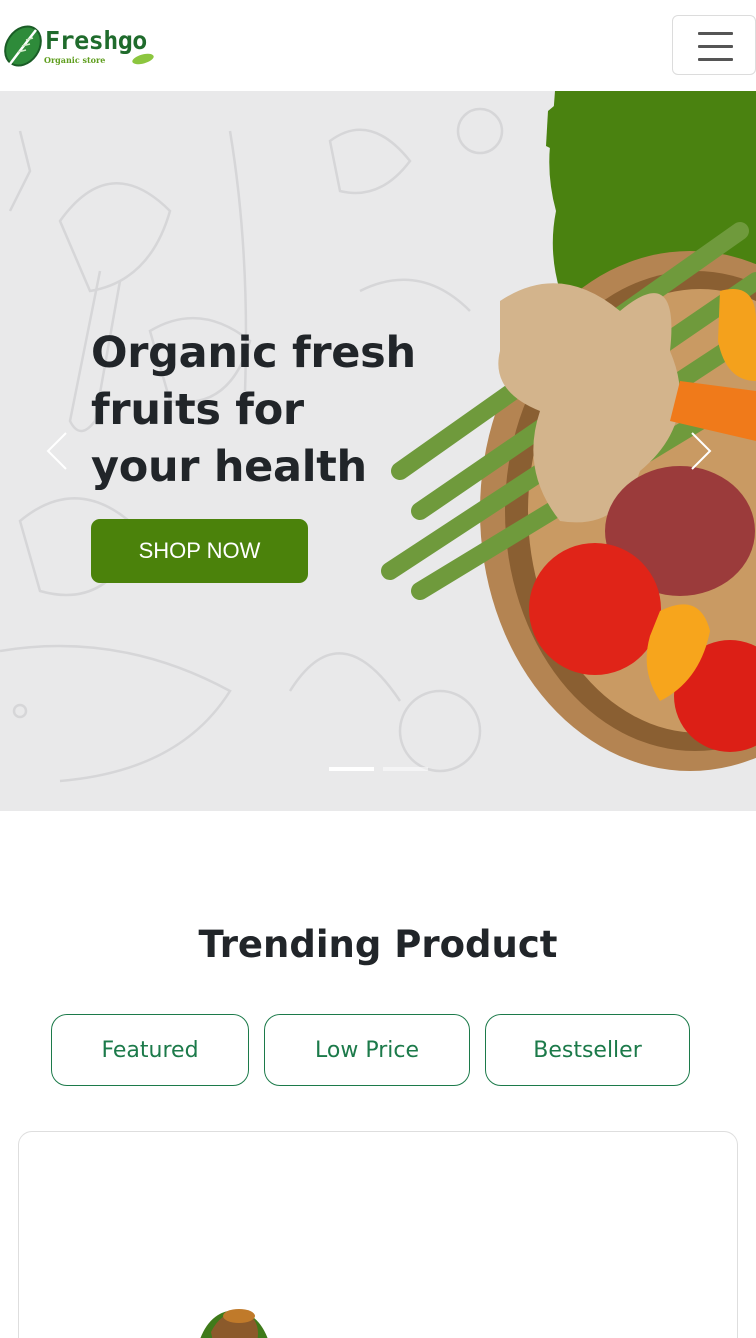 The height and width of the screenshot is (1338, 756). I want to click on leaf-logo-icon, so click(23, 46).